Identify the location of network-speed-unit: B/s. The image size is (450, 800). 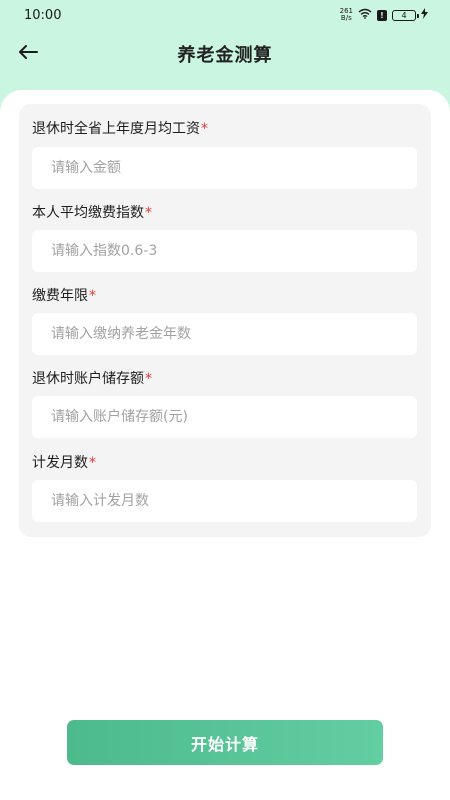
(346, 18).